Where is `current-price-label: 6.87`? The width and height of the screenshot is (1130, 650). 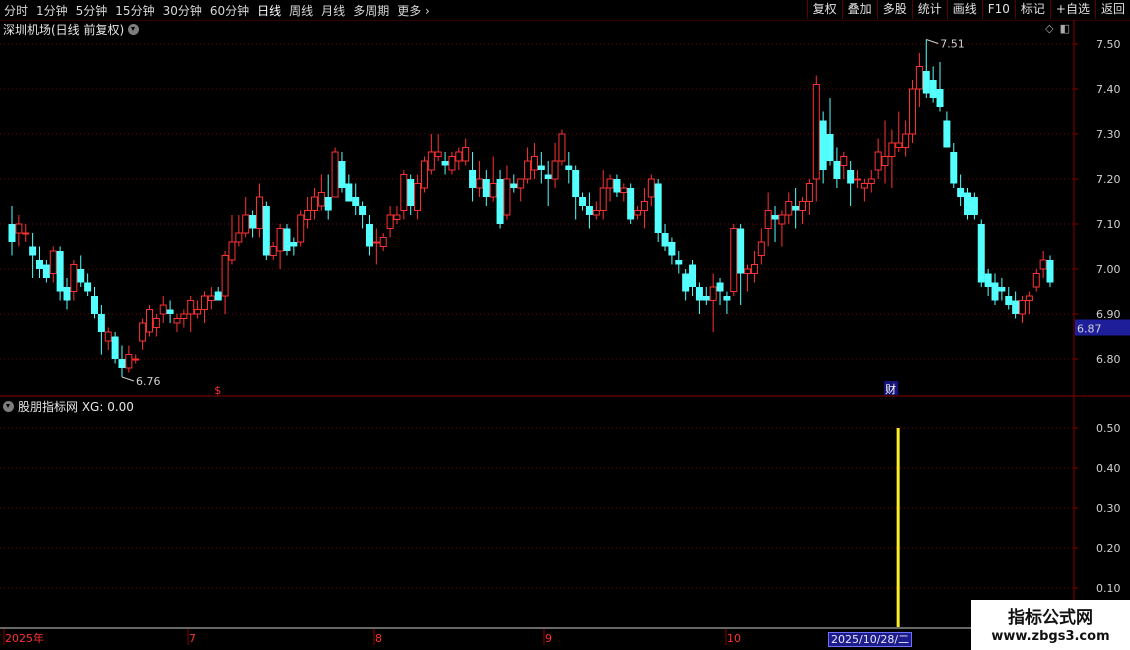
current-price-label: 6.87 is located at coordinates (1089, 329).